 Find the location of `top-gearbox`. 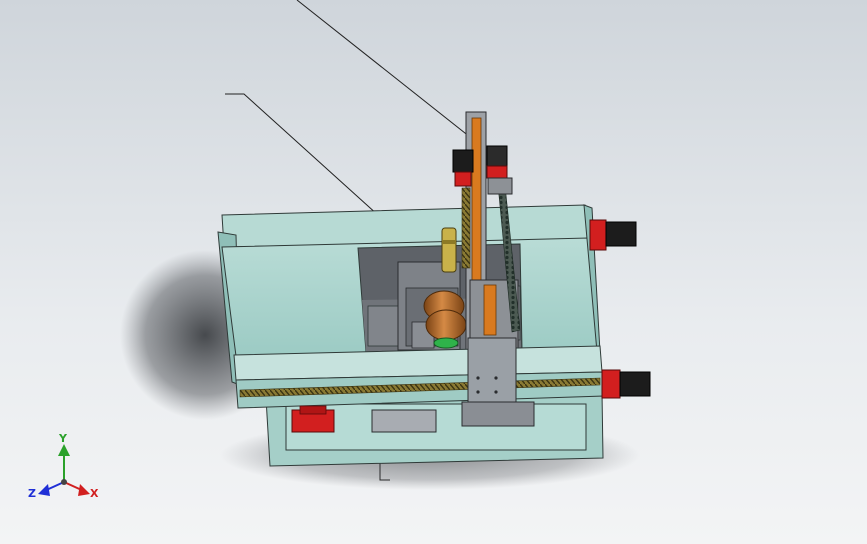

top-gearbox is located at coordinates (500, 186).